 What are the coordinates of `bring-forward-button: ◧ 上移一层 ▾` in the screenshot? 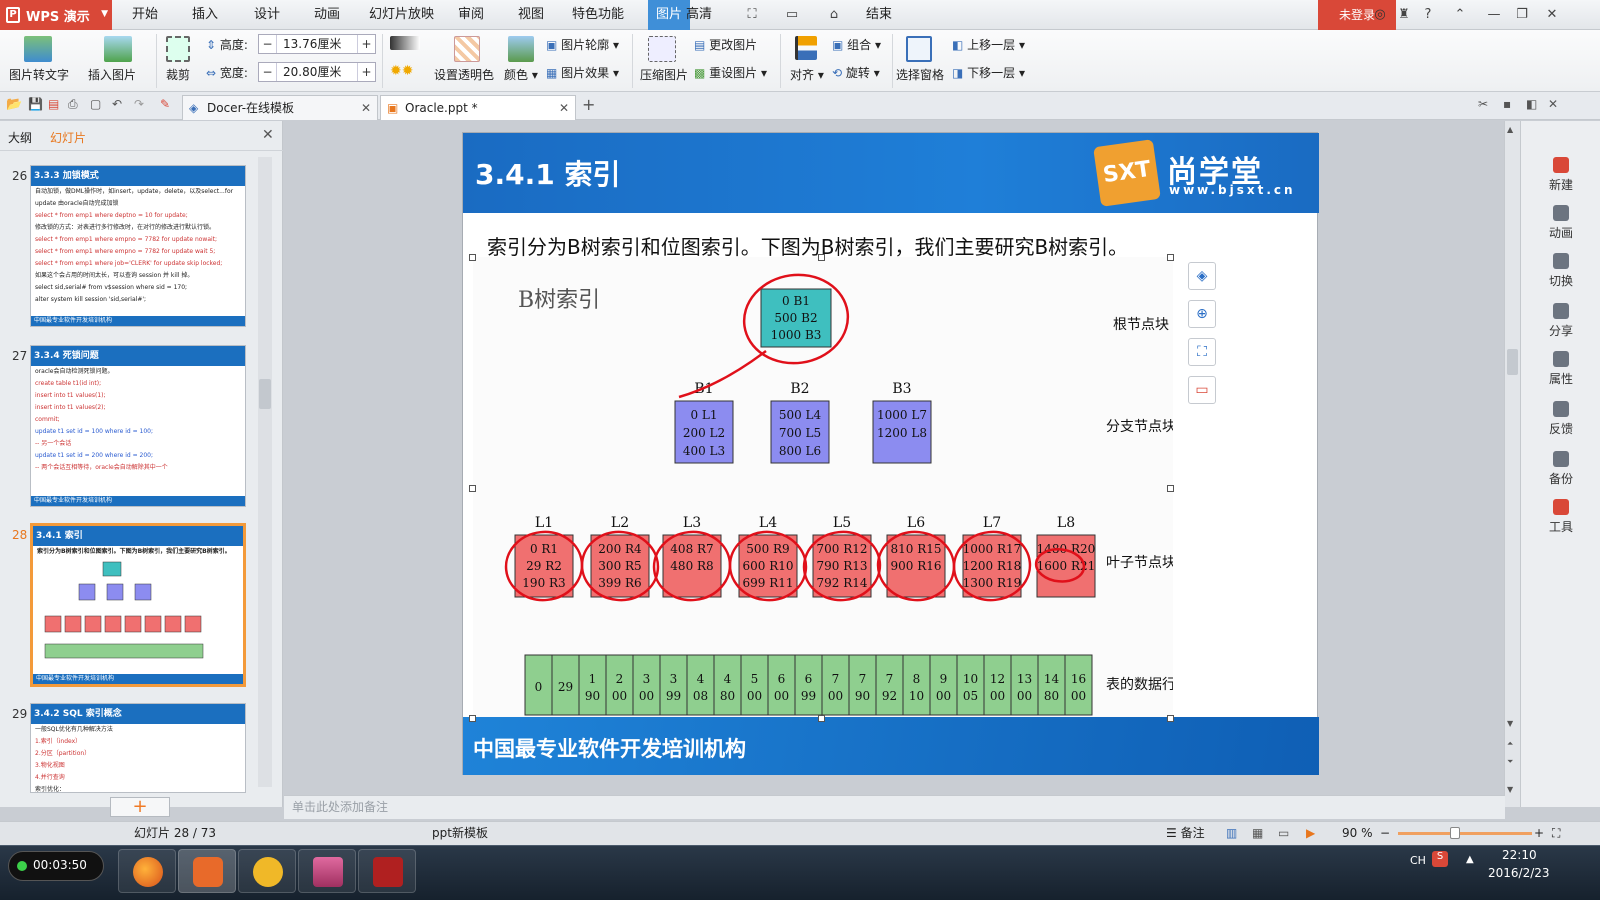 It's located at (988, 44).